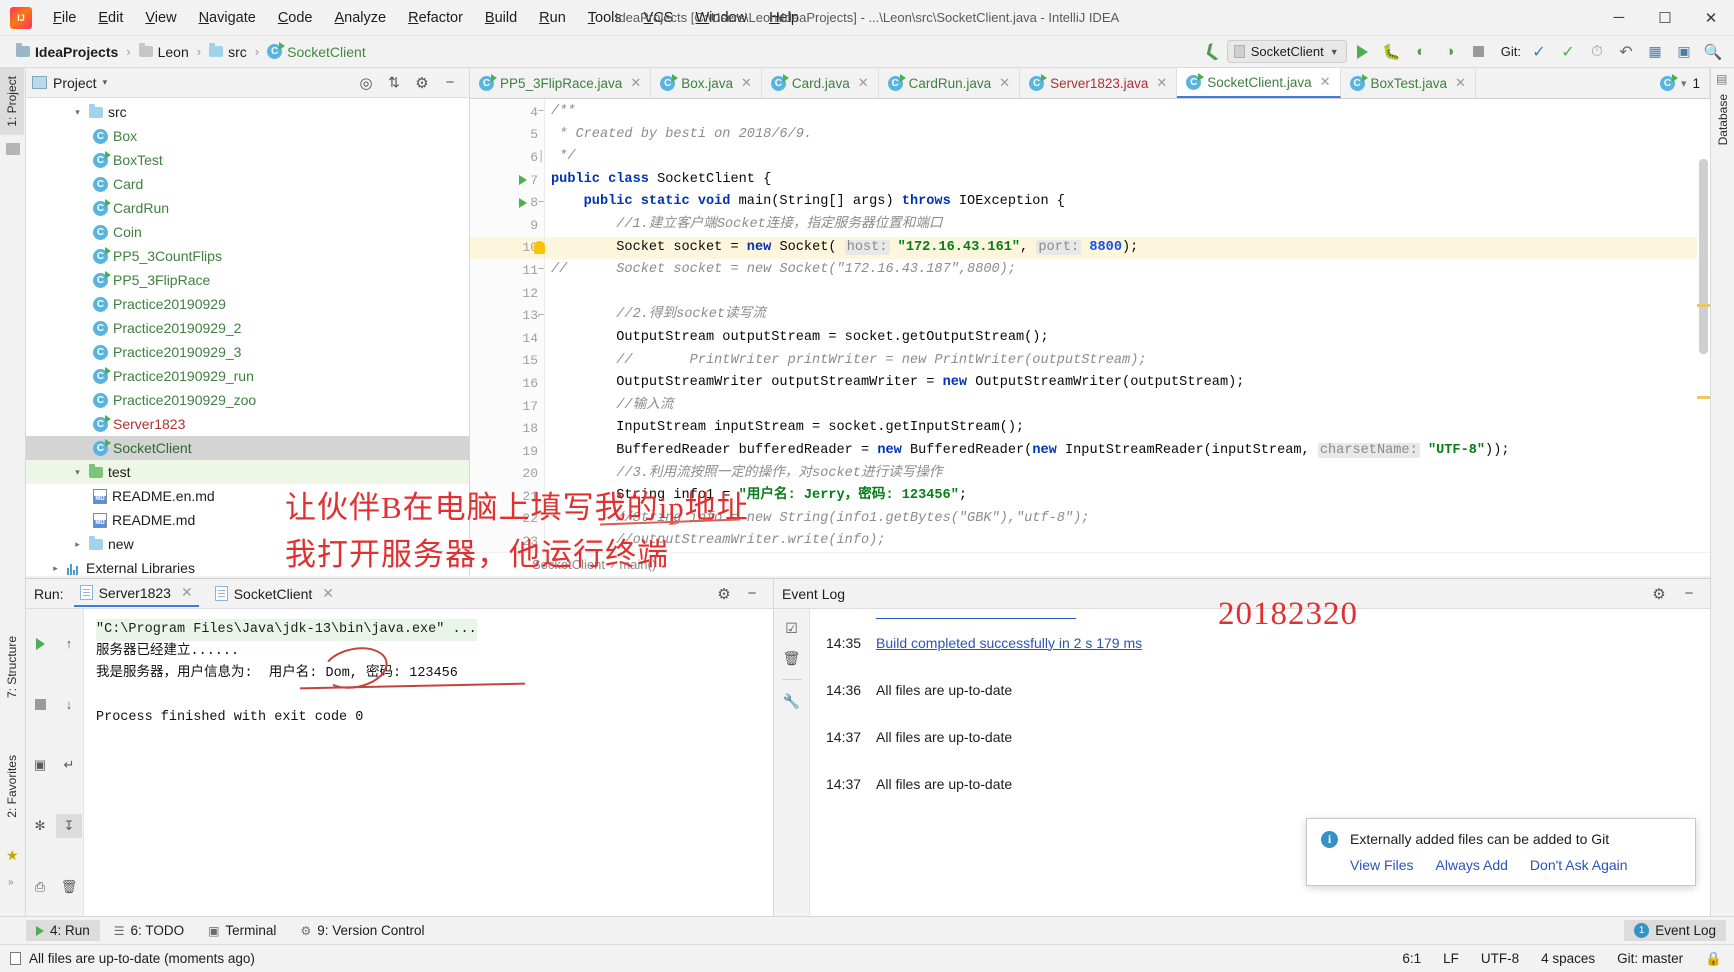  What do you see at coordinates (247, 400) in the screenshot?
I see `tree-node-practice20190929-zoo: C Practice20190929_zoo` at bounding box center [247, 400].